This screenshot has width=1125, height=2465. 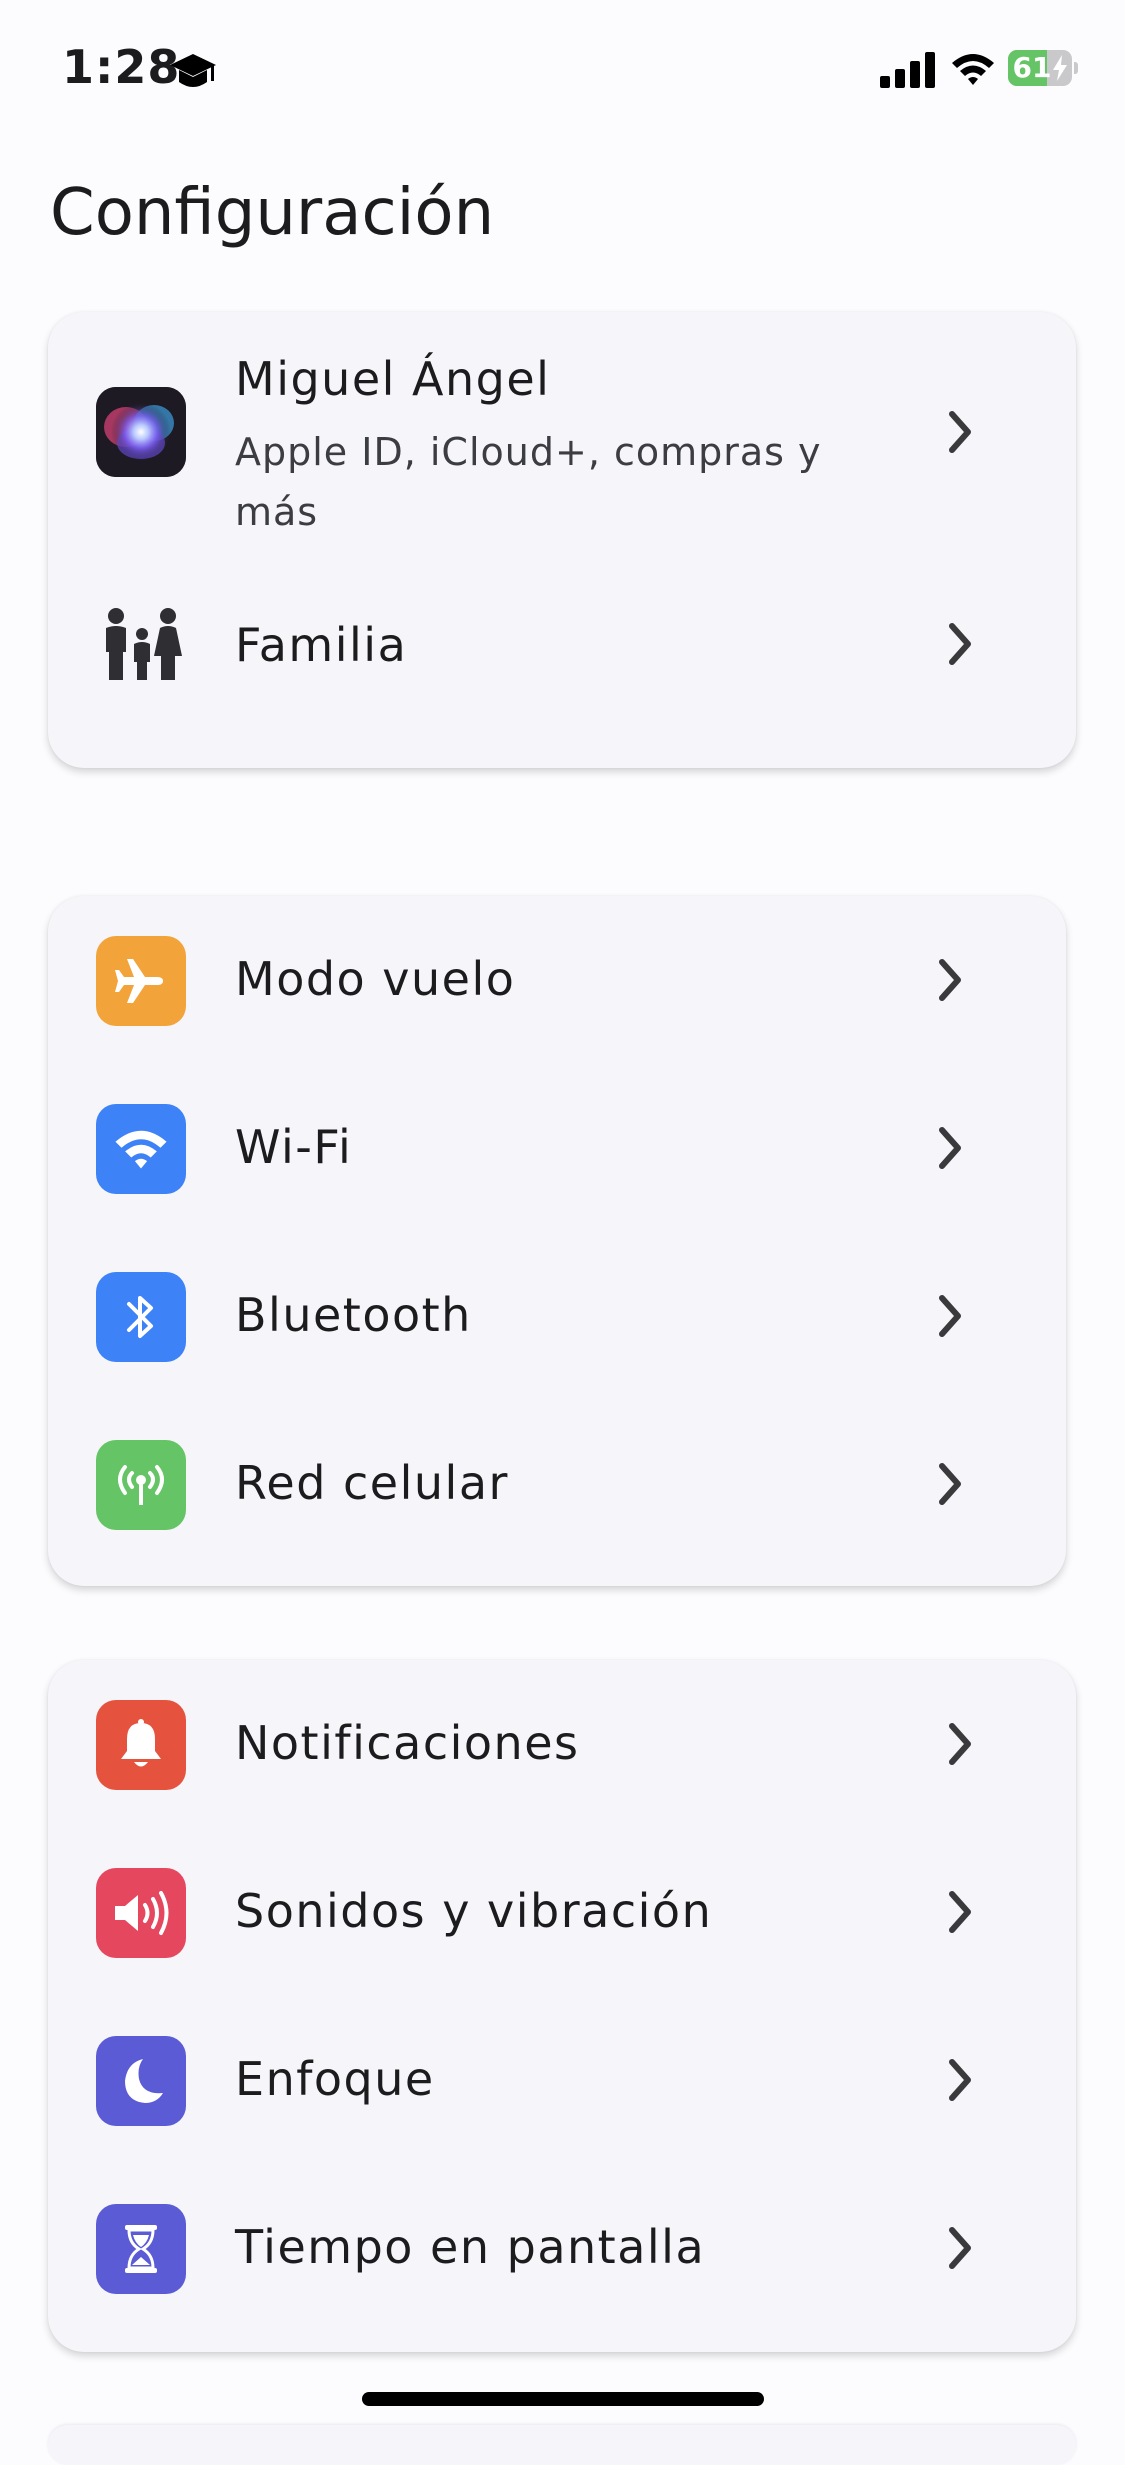 I want to click on next-settings-card, so click(x=562, y=2445).